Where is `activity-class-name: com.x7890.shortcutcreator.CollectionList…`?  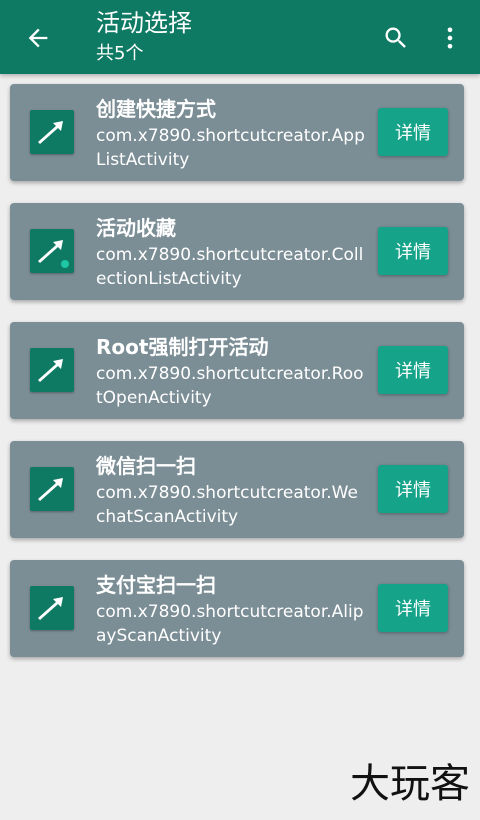 activity-class-name: com.x7890.shortcutcreator.CollectionList… is located at coordinates (230, 267).